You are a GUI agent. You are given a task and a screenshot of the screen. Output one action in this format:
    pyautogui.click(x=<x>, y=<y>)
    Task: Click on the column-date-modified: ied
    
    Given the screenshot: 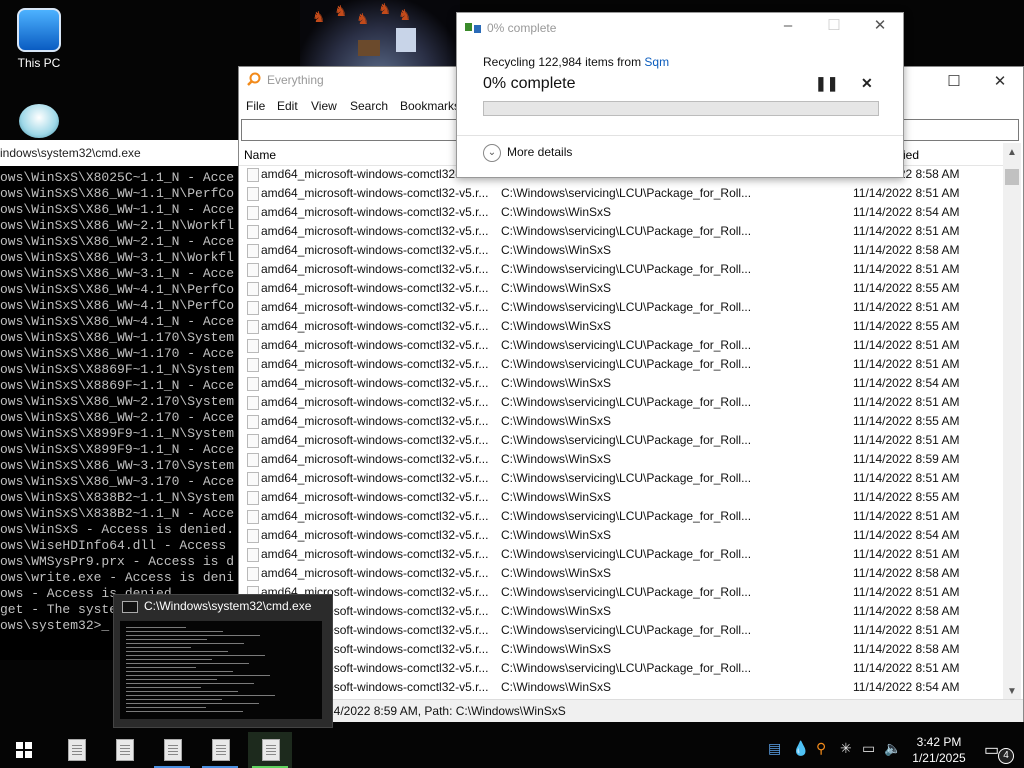 What is the action you would take?
    pyautogui.click(x=911, y=155)
    